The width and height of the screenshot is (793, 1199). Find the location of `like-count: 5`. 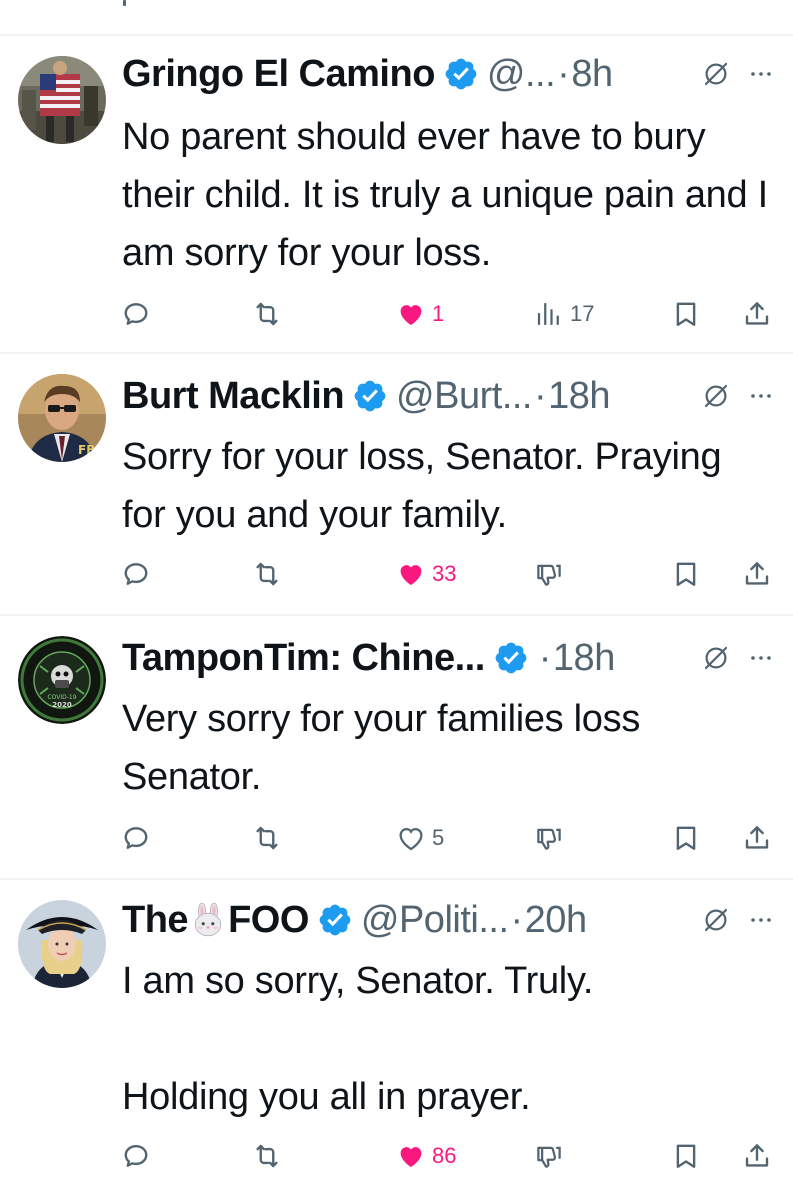

like-count: 5 is located at coordinates (438, 837).